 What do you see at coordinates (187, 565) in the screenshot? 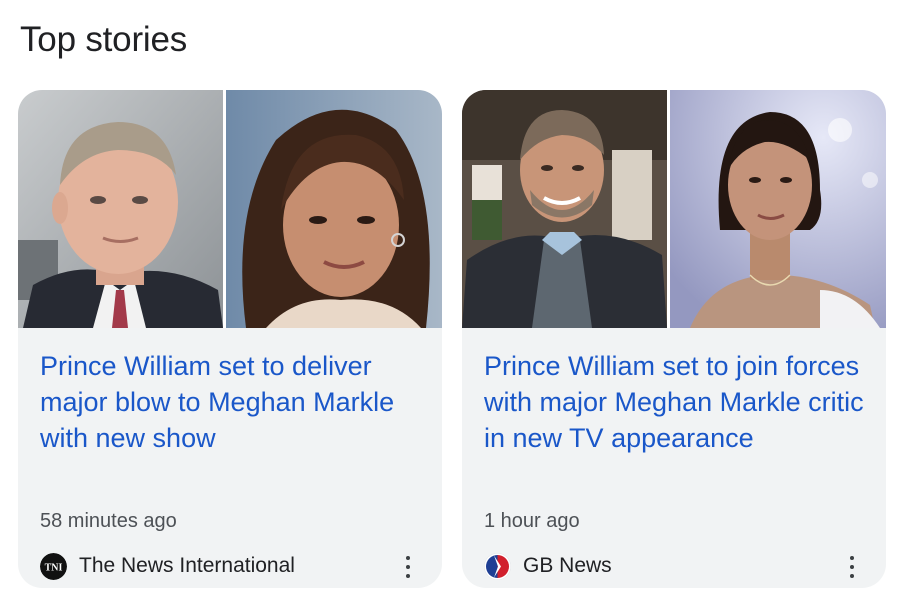
I see `source-name: The News International` at bounding box center [187, 565].